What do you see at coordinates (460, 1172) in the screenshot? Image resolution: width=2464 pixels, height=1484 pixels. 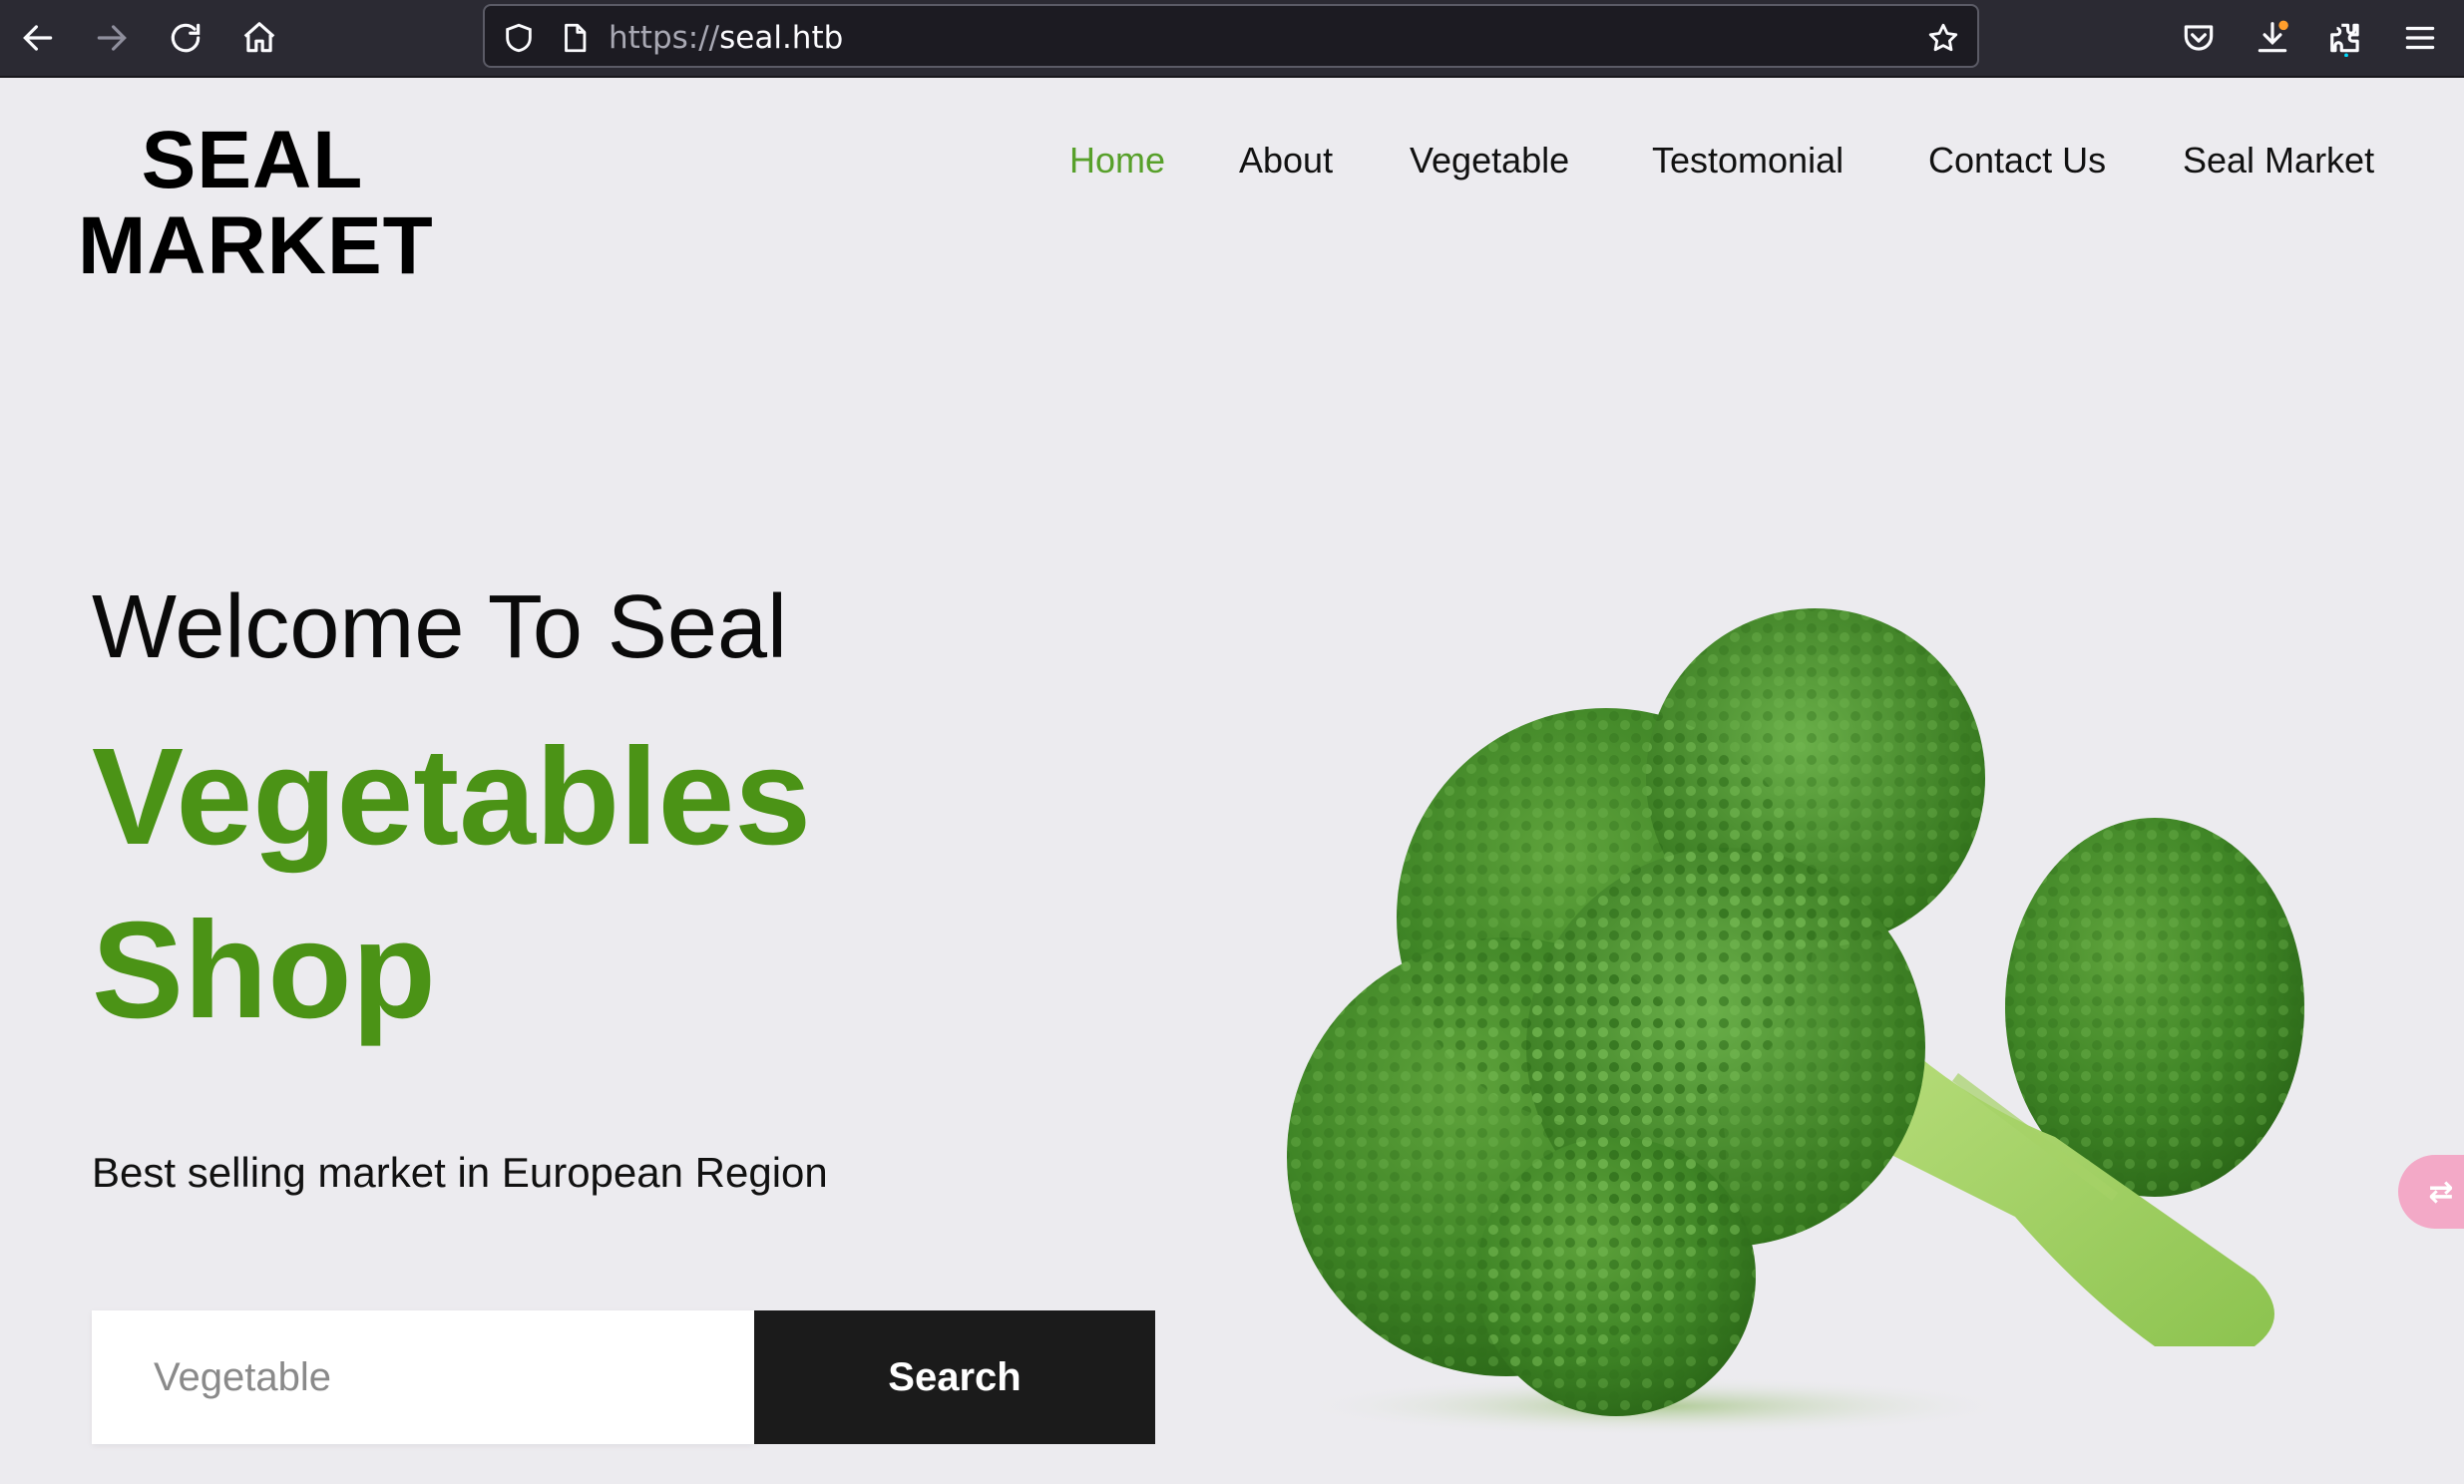 I see `hero-tagline: Best selling market in European Region` at bounding box center [460, 1172].